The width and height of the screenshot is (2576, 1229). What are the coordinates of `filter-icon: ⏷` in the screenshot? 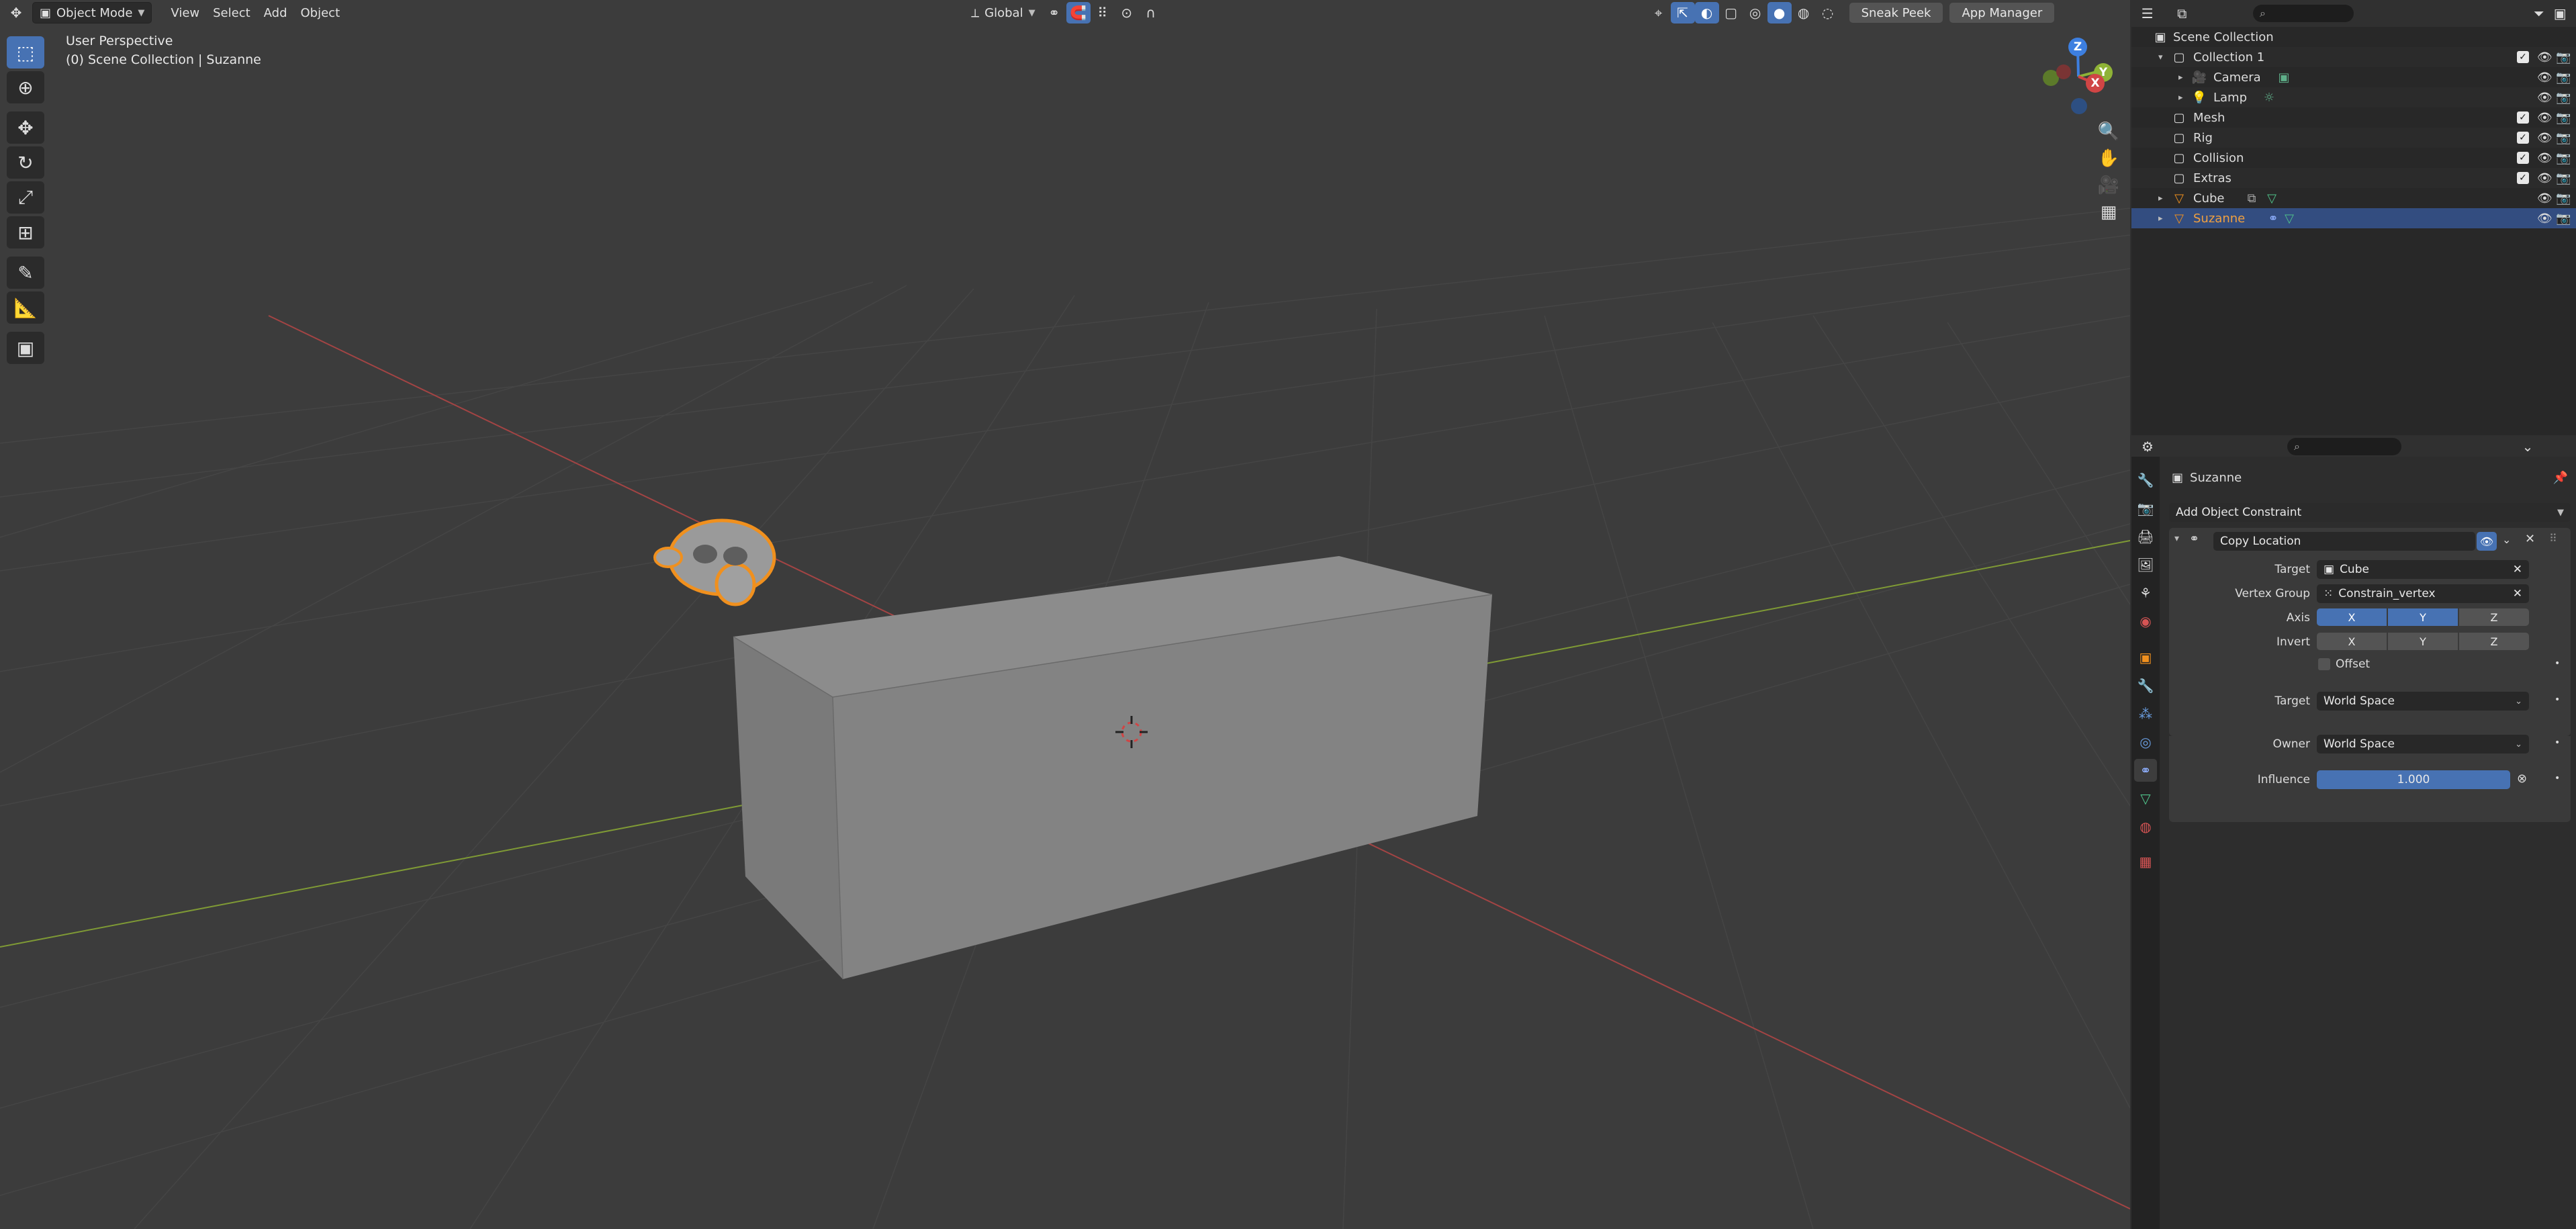 It's located at (2539, 13).